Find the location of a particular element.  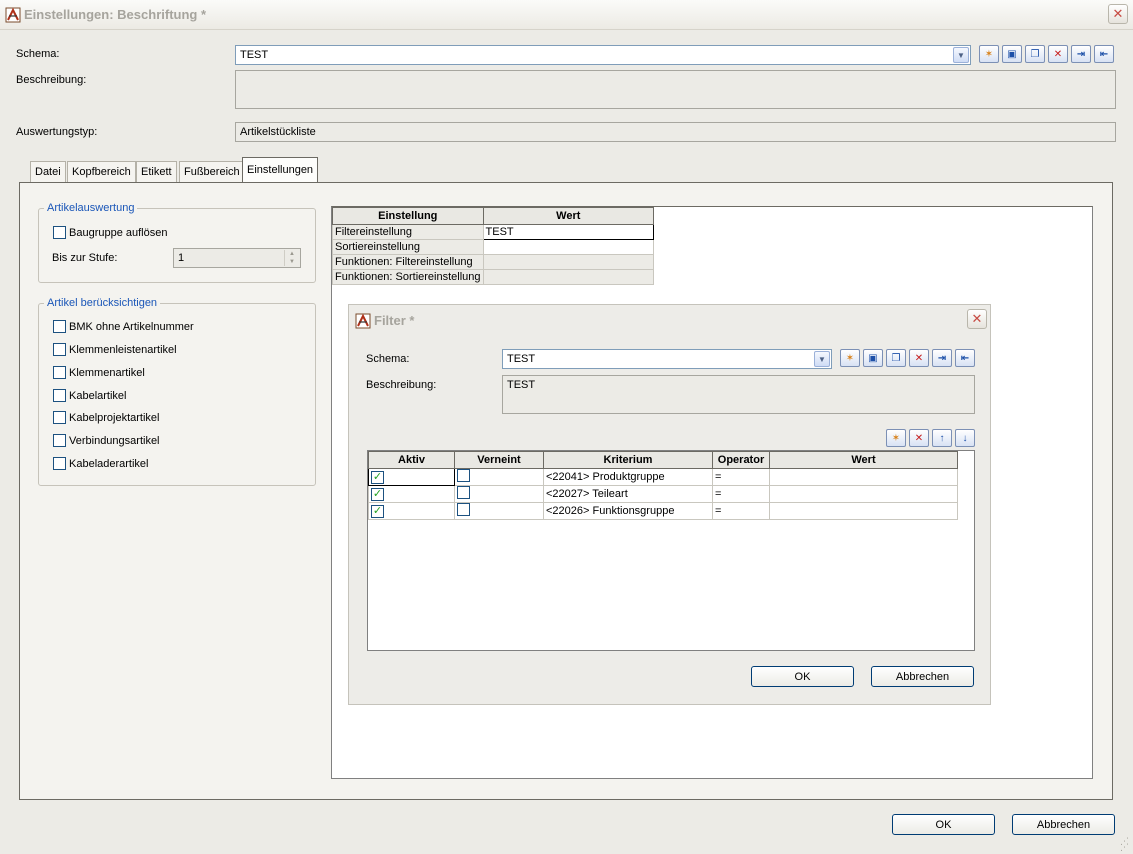

table-row: ✓ <22027> Teileart = is located at coordinates (663, 494).